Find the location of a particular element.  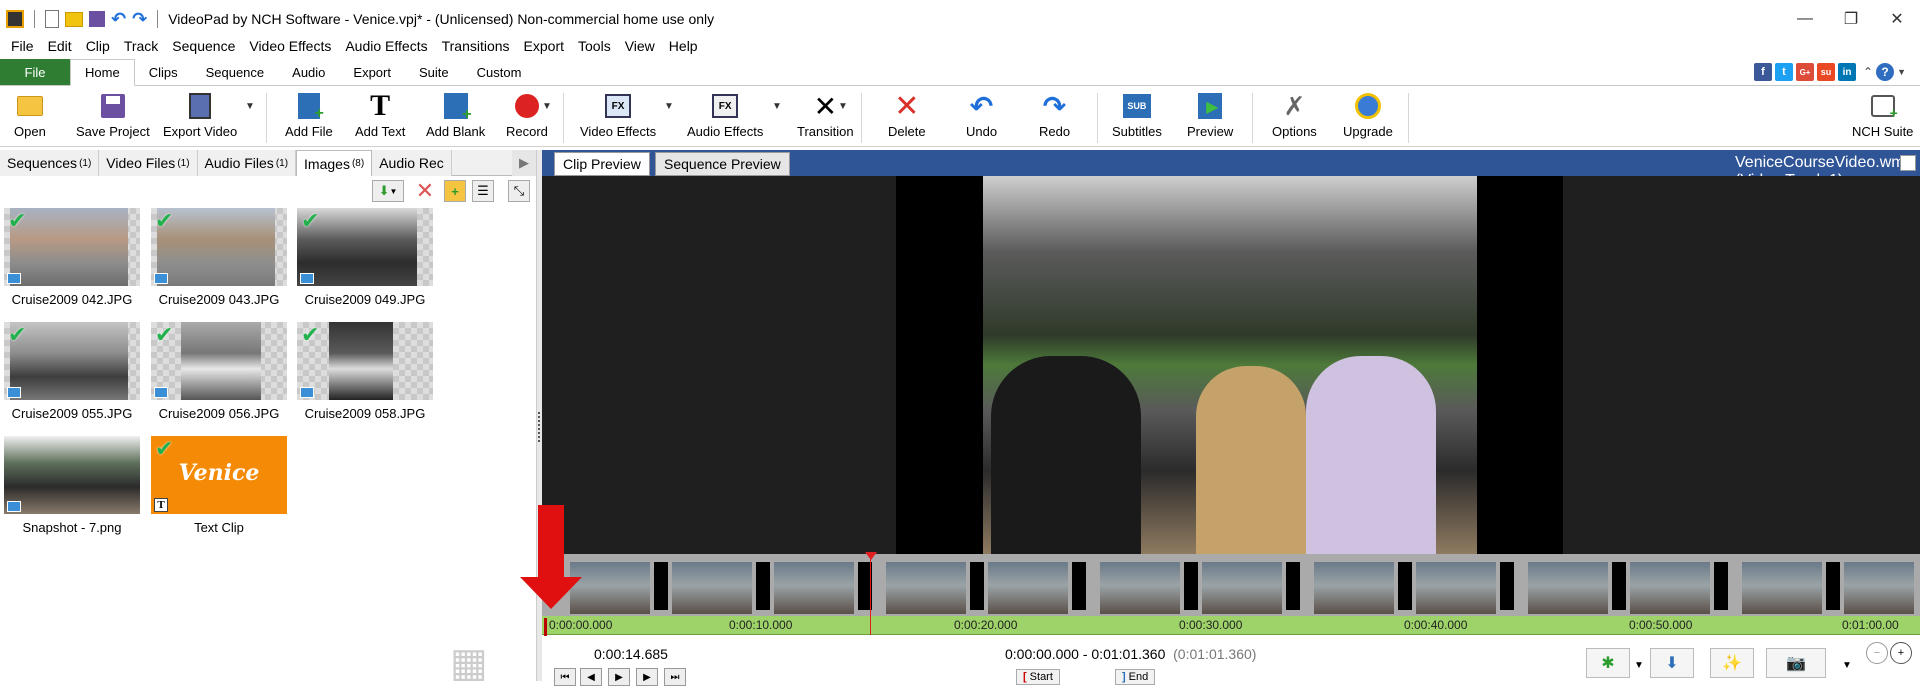

record-button: Record is located at coordinates (527, 115).